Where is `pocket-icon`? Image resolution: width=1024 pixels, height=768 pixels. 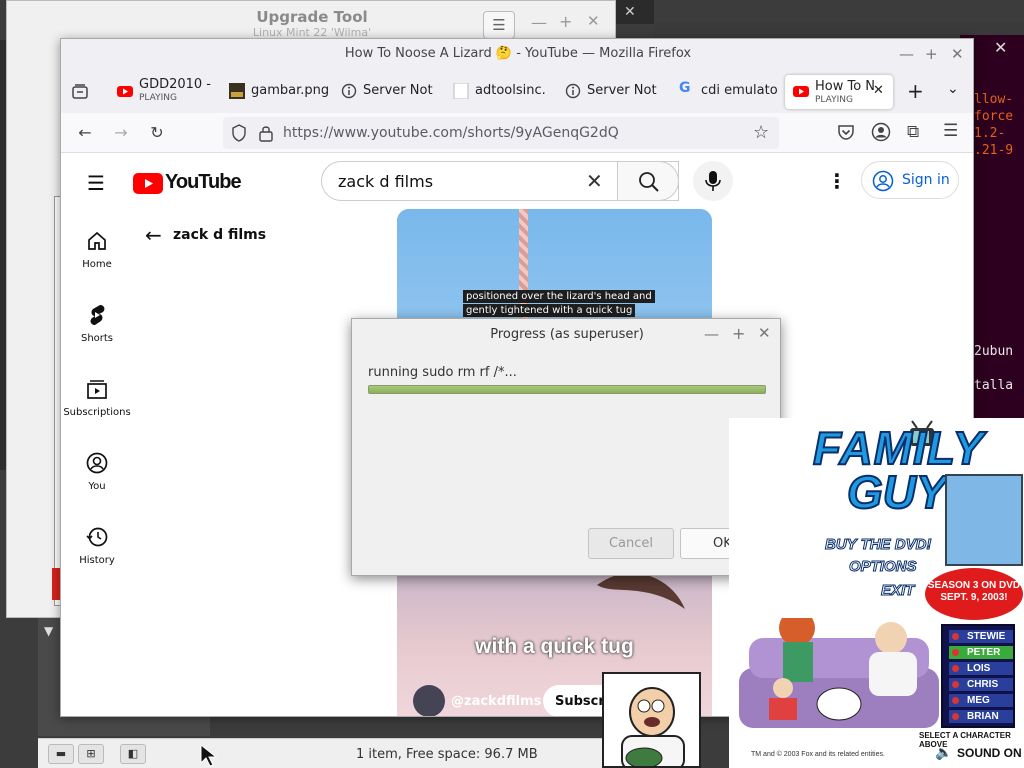
pocket-icon is located at coordinates (846, 132).